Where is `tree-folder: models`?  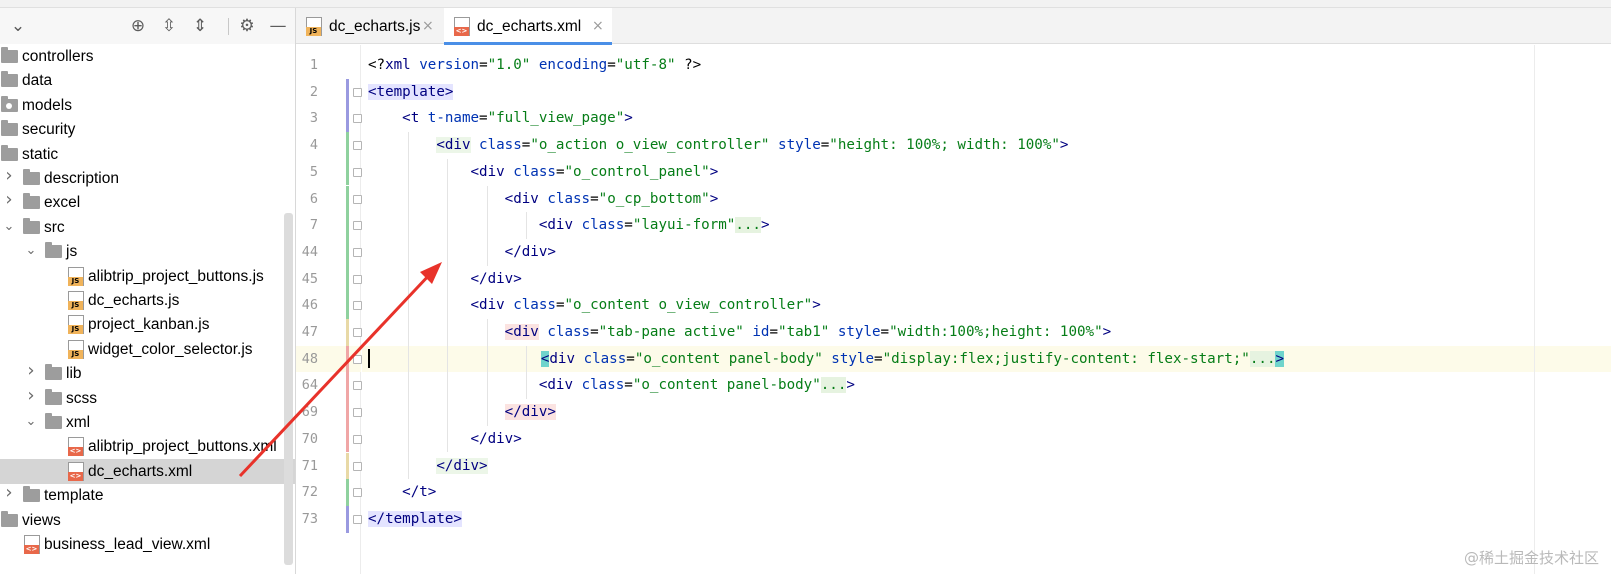
tree-folder: models is located at coordinates (147, 105).